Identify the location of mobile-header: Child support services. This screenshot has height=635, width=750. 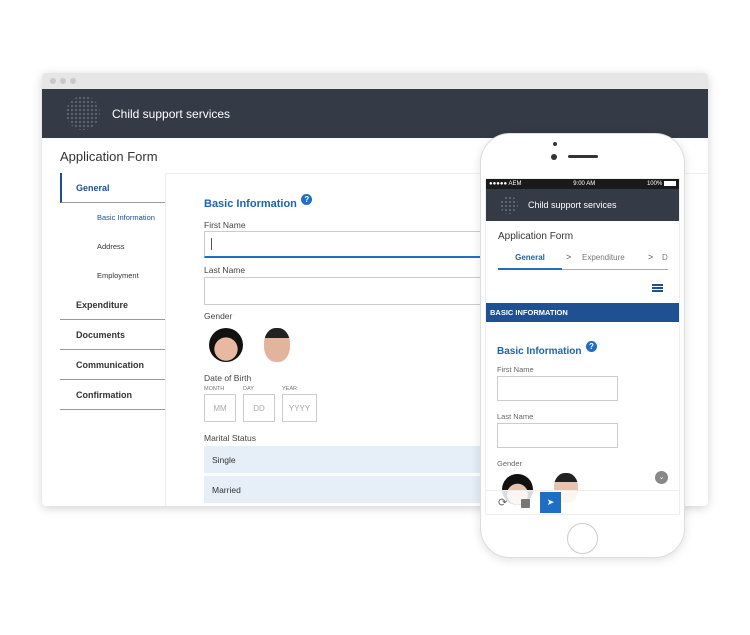
(582, 205).